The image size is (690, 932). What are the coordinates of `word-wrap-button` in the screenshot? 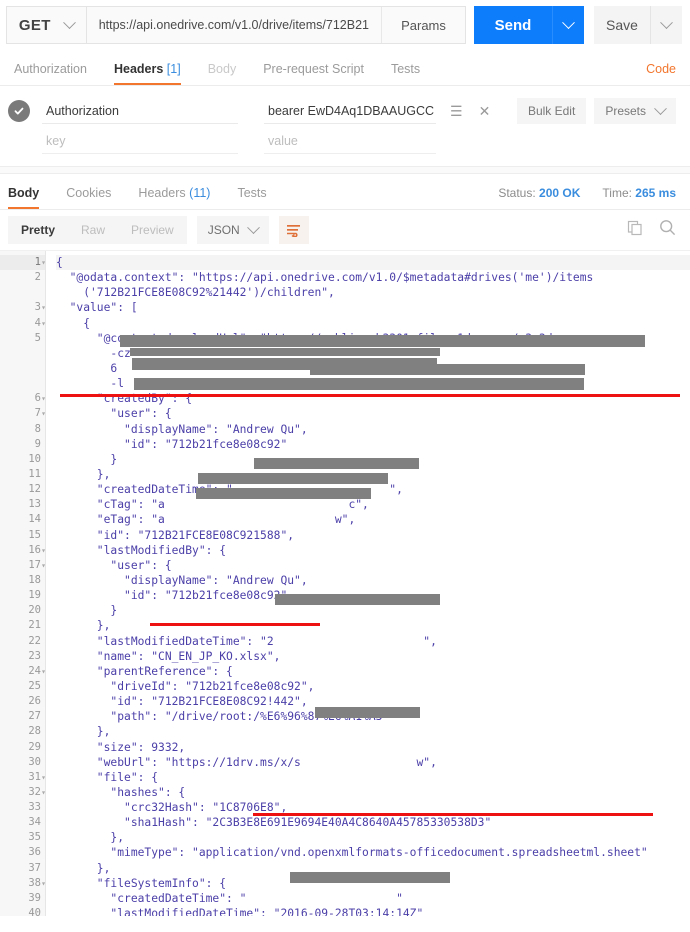 It's located at (293, 230).